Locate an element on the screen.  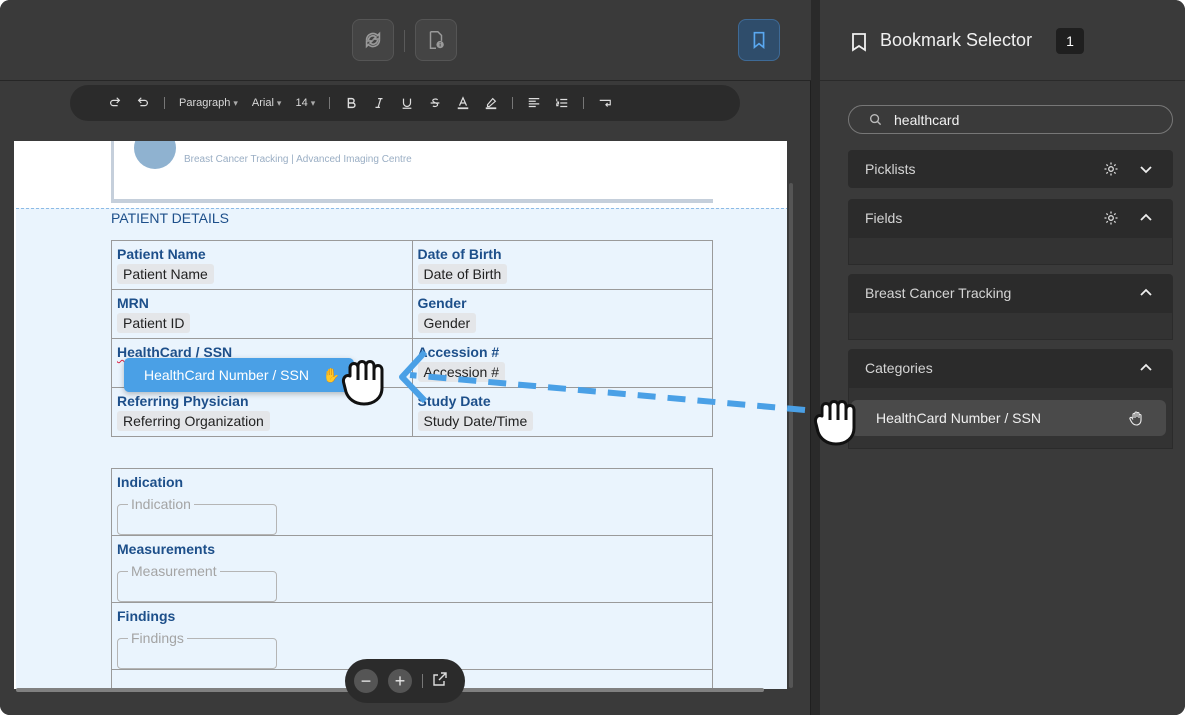
fields-header: Fields is located at coordinates (1010, 218).